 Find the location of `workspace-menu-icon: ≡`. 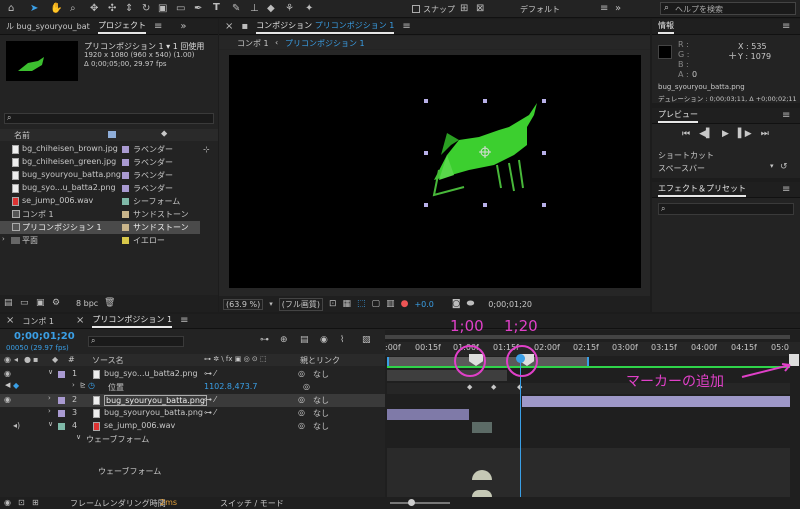

workspace-menu-icon: ≡ is located at coordinates (604, 9).